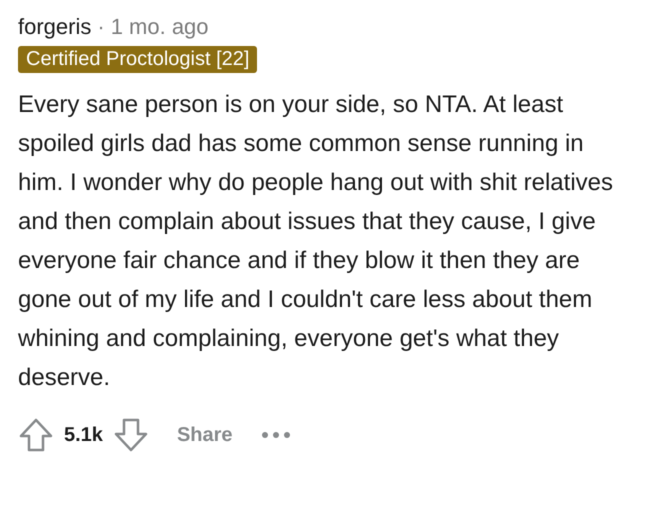  Describe the element at coordinates (138, 59) in the screenshot. I see `user-flair: Certified Proctologist [22]` at that location.